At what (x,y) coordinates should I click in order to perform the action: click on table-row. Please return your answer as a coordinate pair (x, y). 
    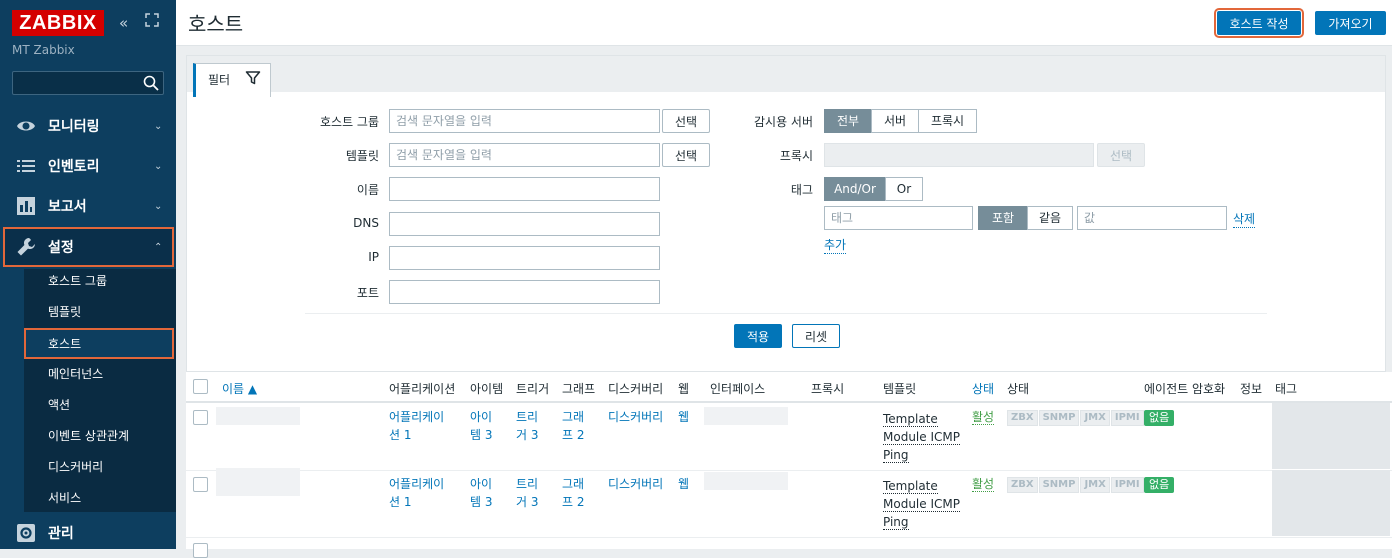
    Looking at the image, I should click on (789, 547).